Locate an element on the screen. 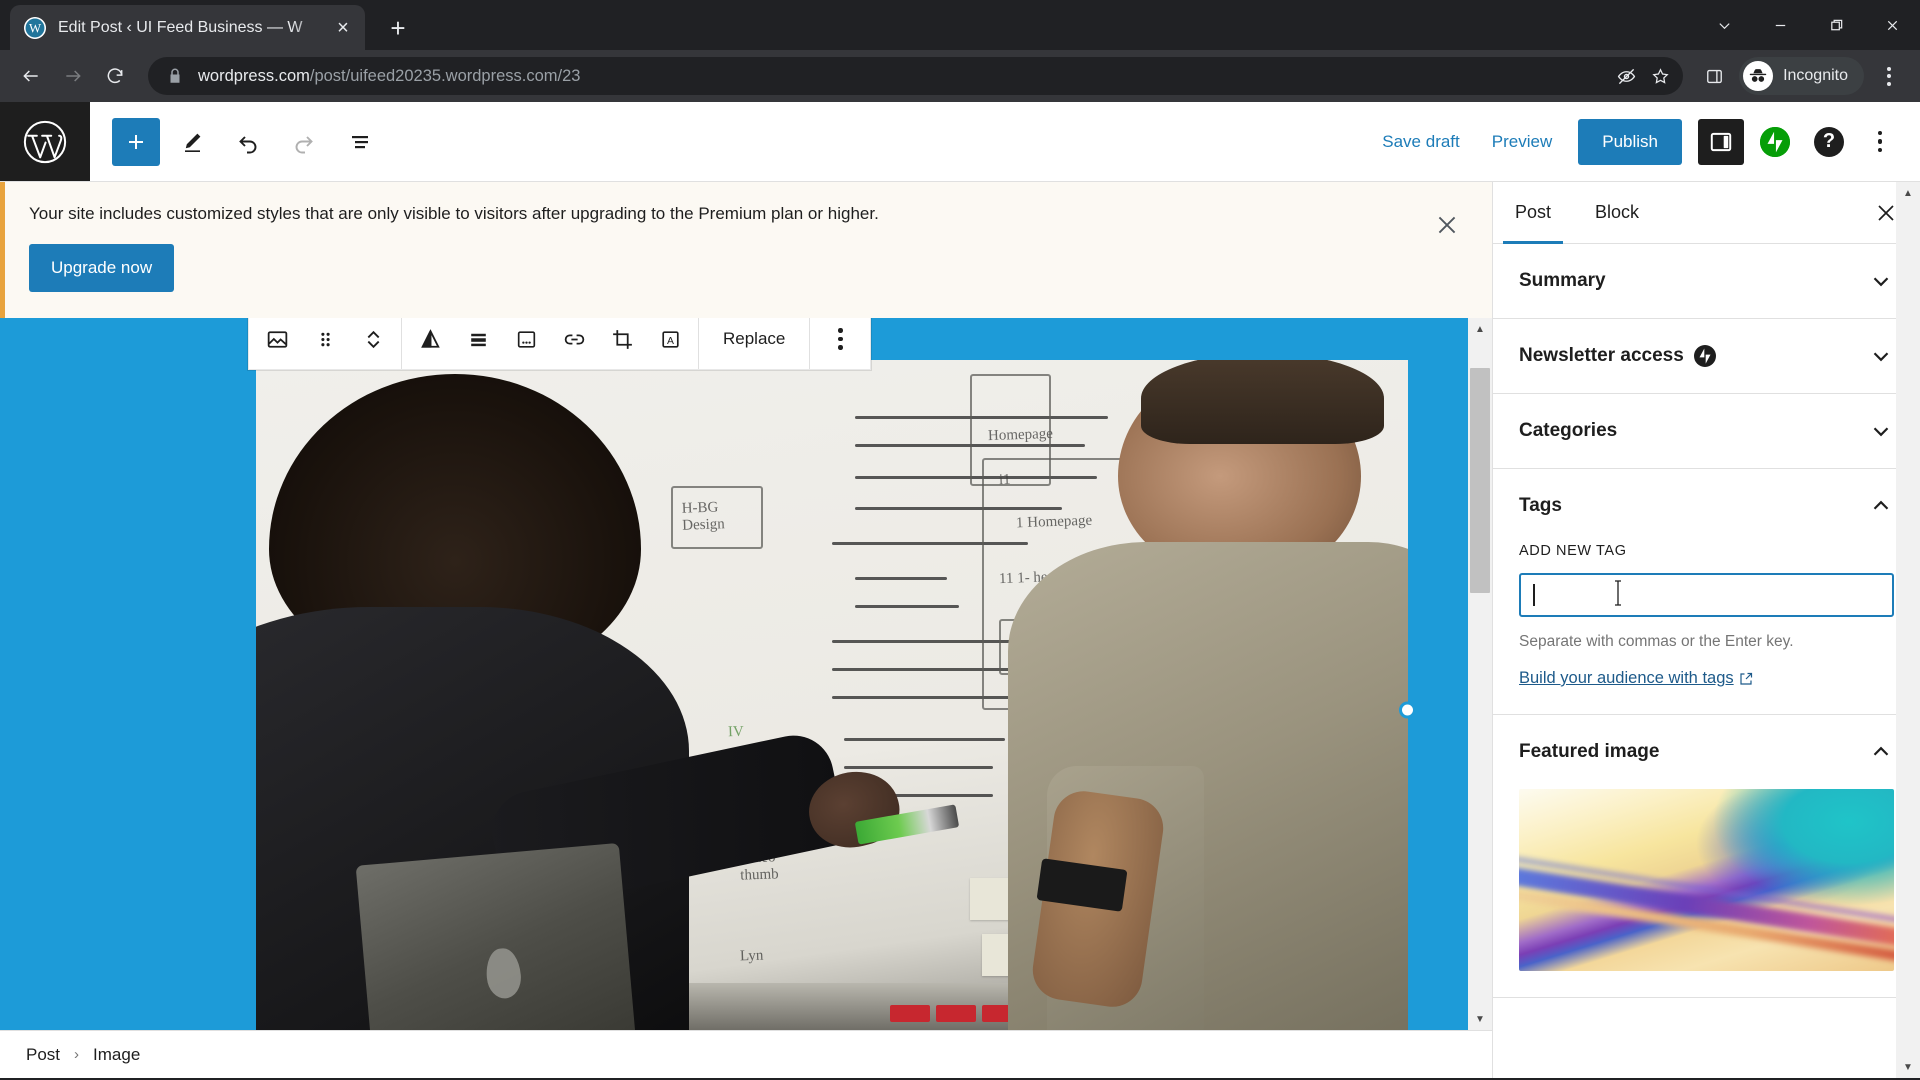 The height and width of the screenshot is (1080, 1920). canvas-scrollbar: ▲ ▼ is located at coordinates (1480, 674).